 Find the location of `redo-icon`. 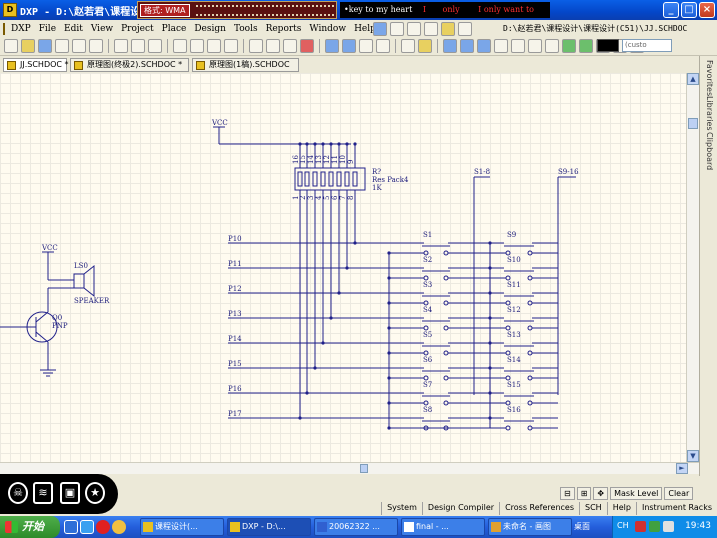

redo-icon is located at coordinates (349, 46).